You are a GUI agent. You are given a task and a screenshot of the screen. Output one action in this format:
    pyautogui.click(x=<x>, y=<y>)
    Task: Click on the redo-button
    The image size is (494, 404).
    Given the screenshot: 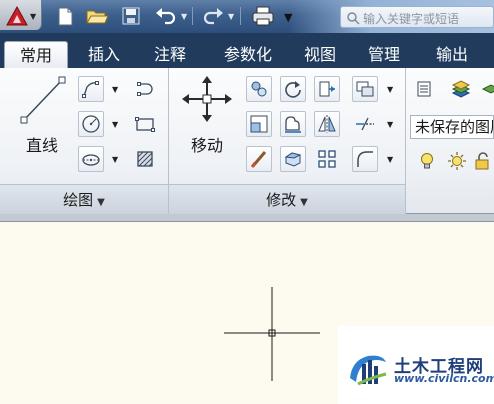 What is the action you would take?
    pyautogui.click(x=213, y=16)
    